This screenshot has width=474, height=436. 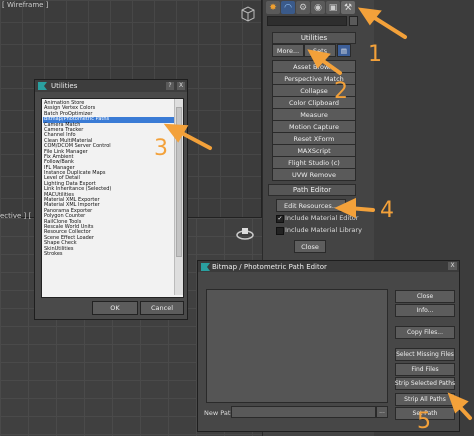 I want to click on callout-number-1: 1, so click(x=375, y=54).